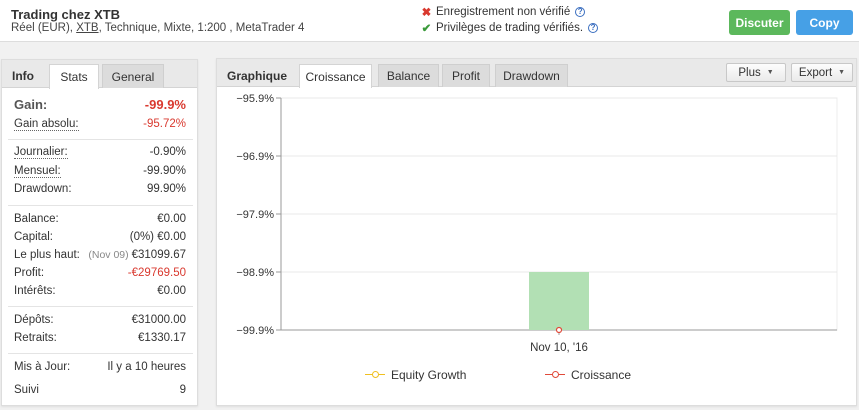 The width and height of the screenshot is (859, 410). Describe the element at coordinates (36, 219) in the screenshot. I see `balance-label: Balance:` at that location.